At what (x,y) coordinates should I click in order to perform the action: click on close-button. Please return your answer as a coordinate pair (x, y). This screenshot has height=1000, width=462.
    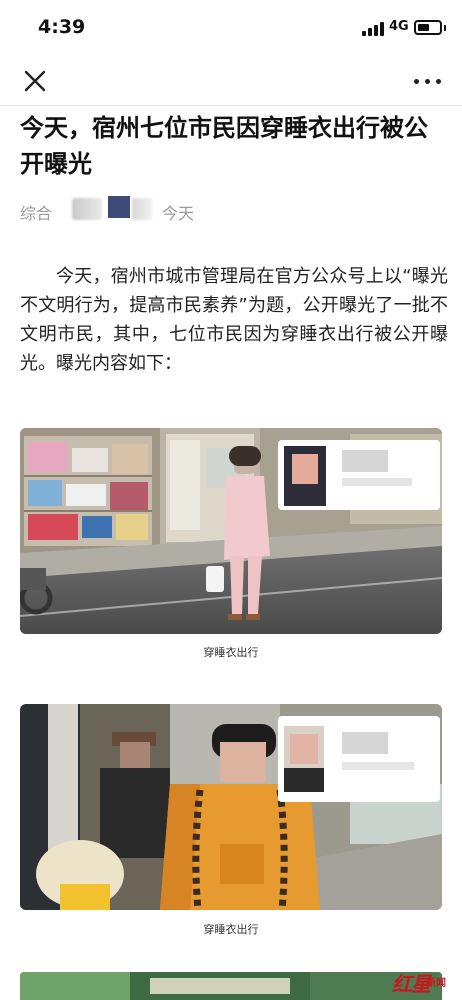
    Looking at the image, I should click on (35, 81).